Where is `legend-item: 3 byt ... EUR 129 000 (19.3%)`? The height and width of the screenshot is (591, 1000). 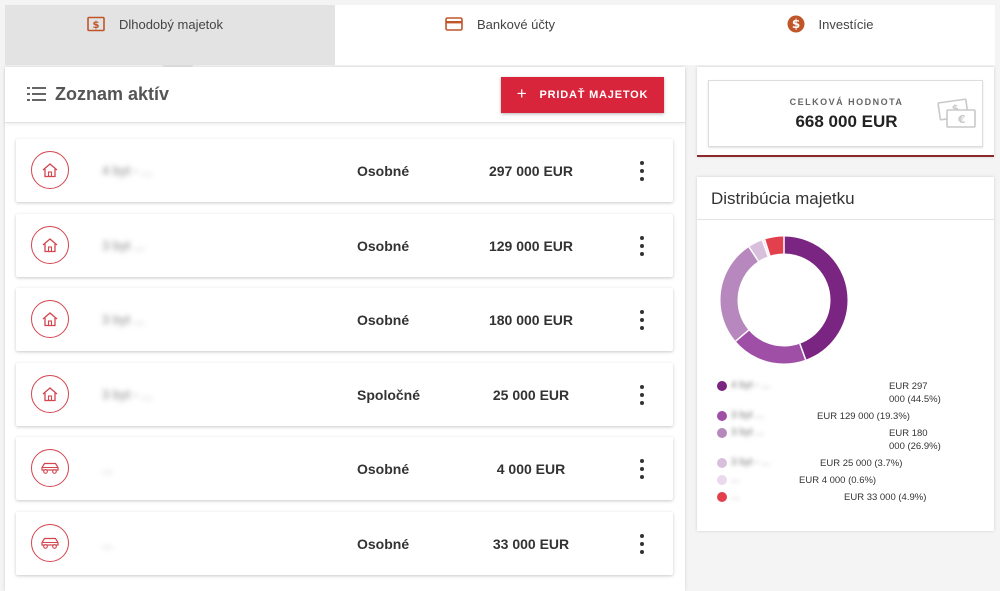
legend-item: 3 byt ... EUR 129 000 (19.3%) is located at coordinates (852, 416).